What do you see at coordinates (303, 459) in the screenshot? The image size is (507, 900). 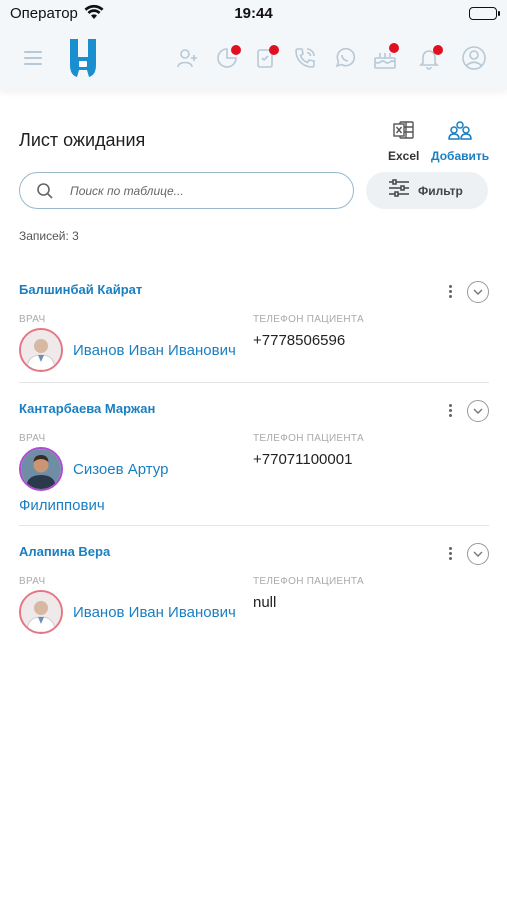 I see `patient-phone: +77071100001` at bounding box center [303, 459].